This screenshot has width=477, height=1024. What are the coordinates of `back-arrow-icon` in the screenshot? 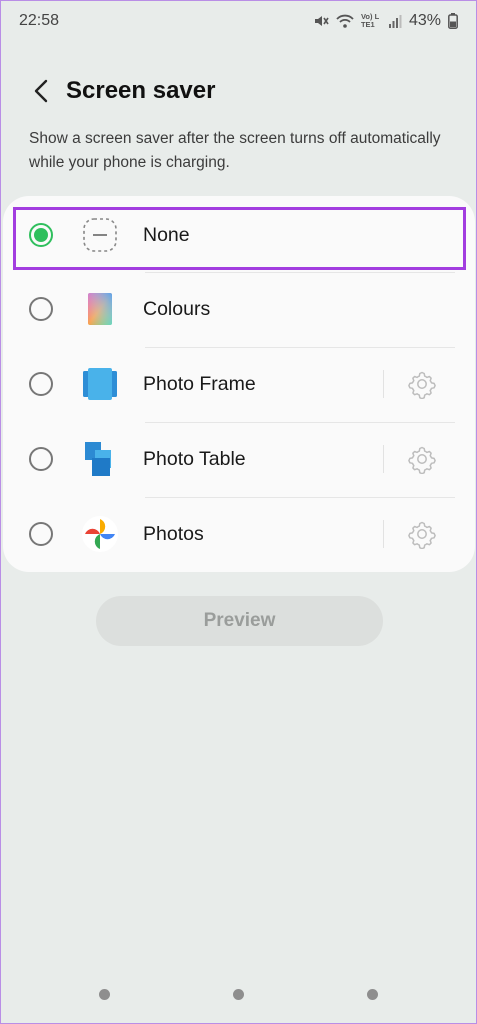 It's located at (41, 91).